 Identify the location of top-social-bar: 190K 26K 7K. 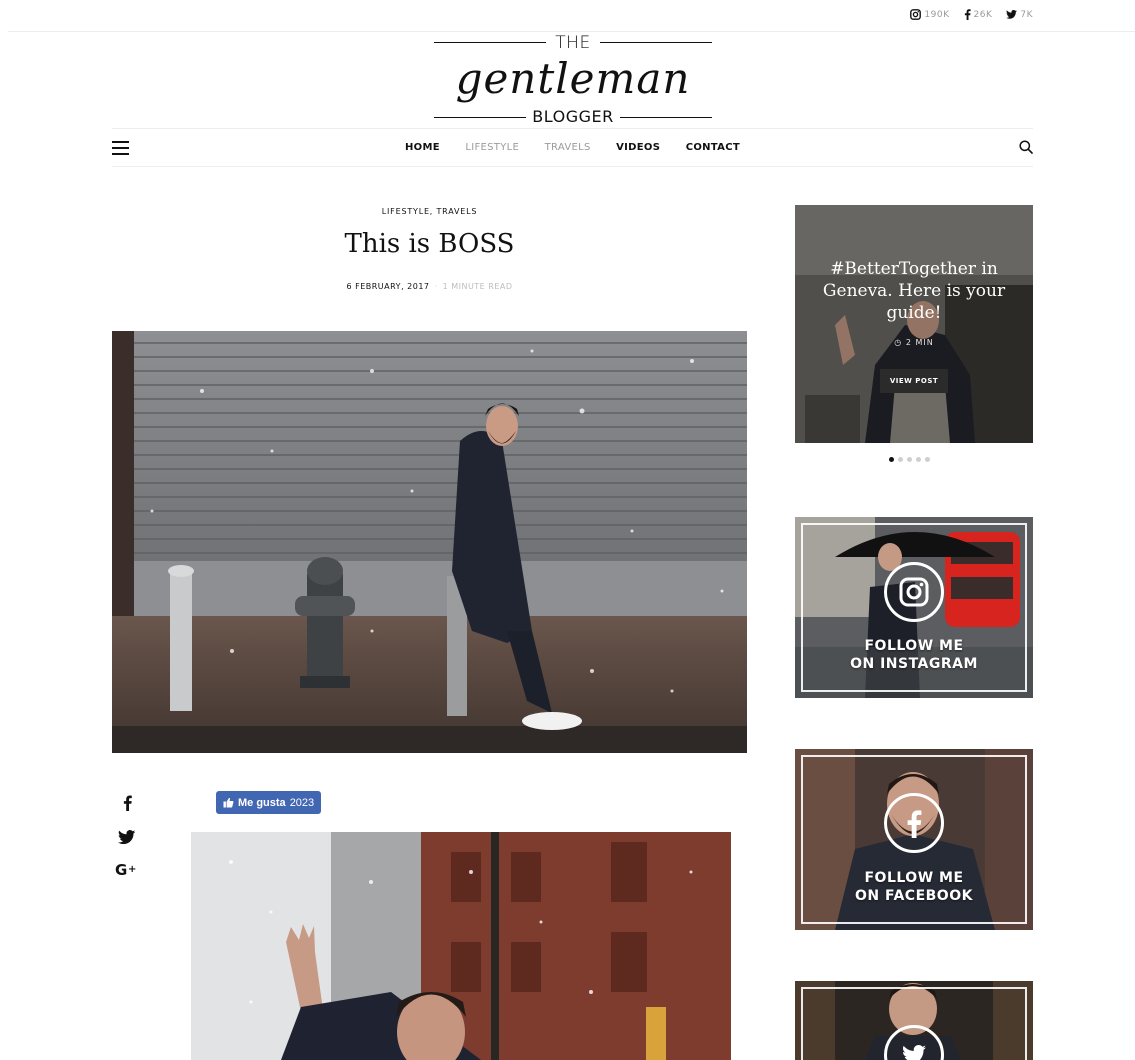
(571, 16).